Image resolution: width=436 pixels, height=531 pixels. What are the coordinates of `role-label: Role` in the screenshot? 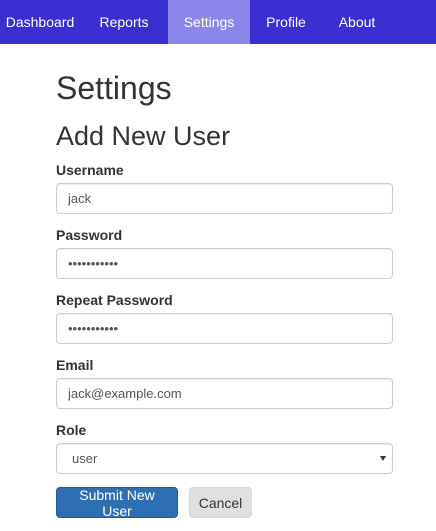 It's located at (71, 430).